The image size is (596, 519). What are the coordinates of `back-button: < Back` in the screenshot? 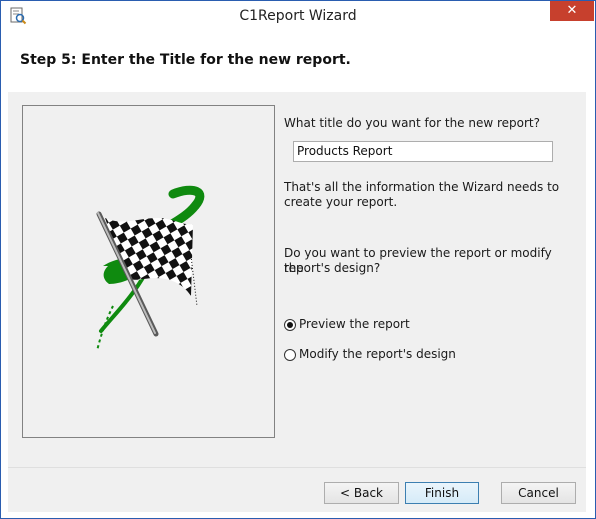 It's located at (361, 493).